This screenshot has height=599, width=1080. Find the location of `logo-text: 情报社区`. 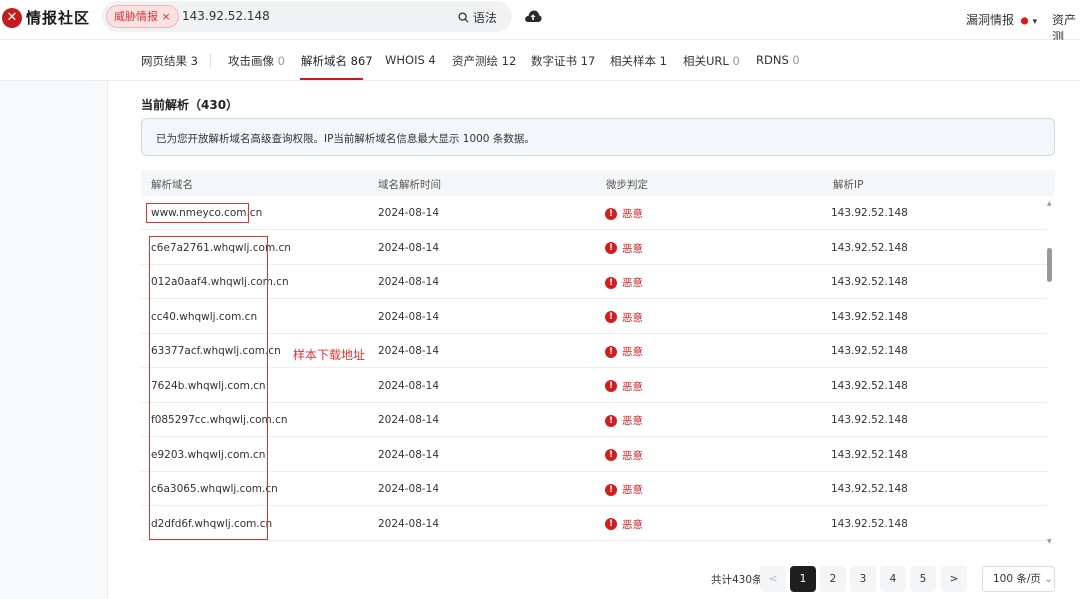

logo-text: 情报社区 is located at coordinates (58, 18).